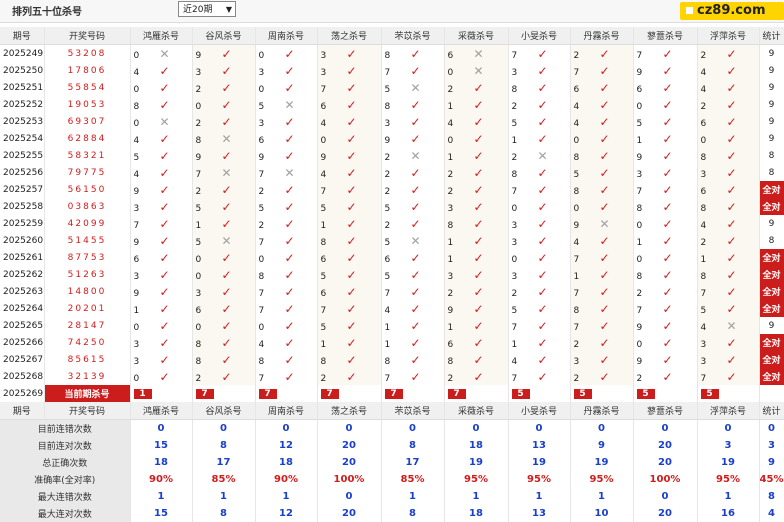  Describe the element at coordinates (392, 496) in the screenshot. I see `stats-row: 最大连错次数 1 1 1 0 1 1 1 1 0 1 8` at that location.